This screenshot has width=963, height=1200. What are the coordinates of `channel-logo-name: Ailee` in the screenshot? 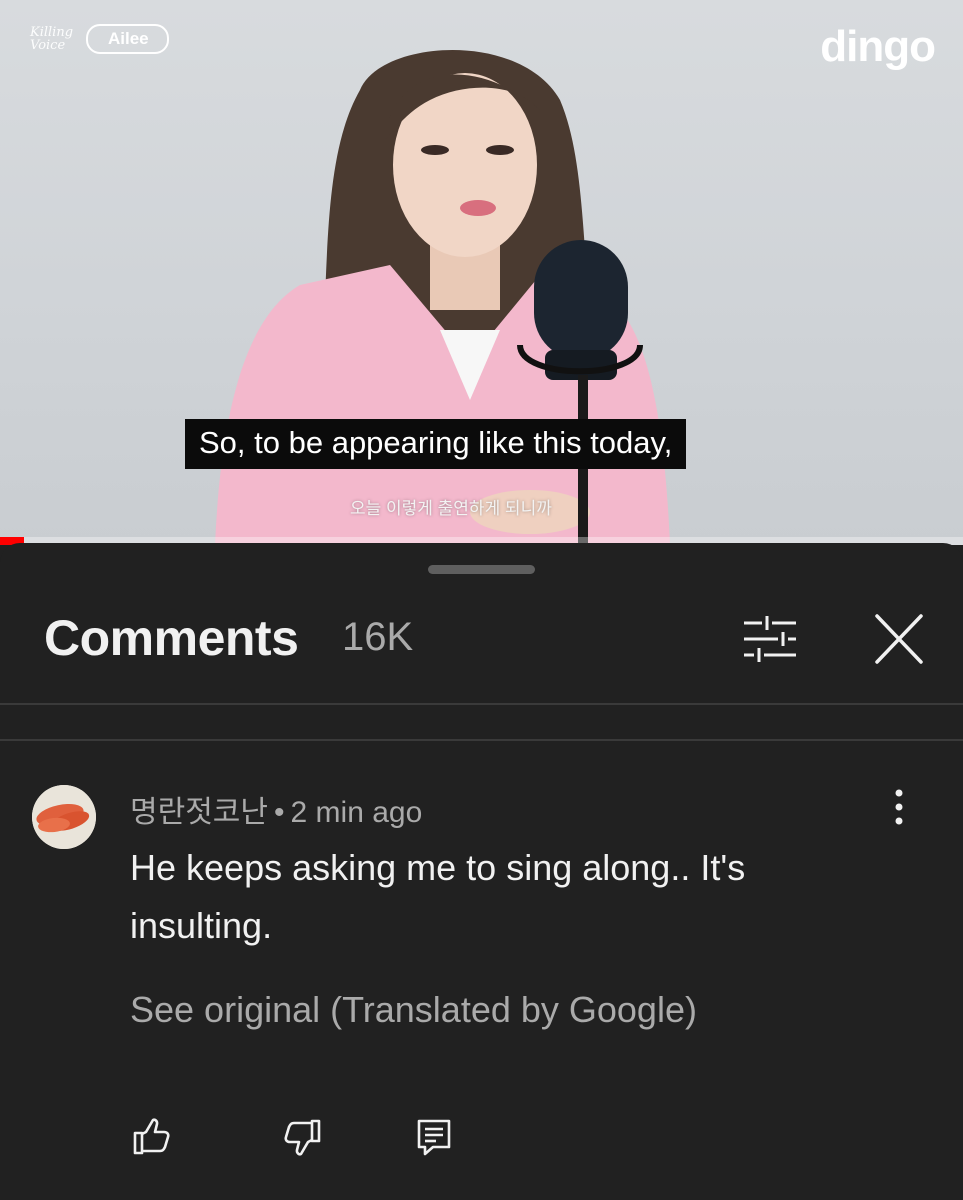 It's located at (127, 39).